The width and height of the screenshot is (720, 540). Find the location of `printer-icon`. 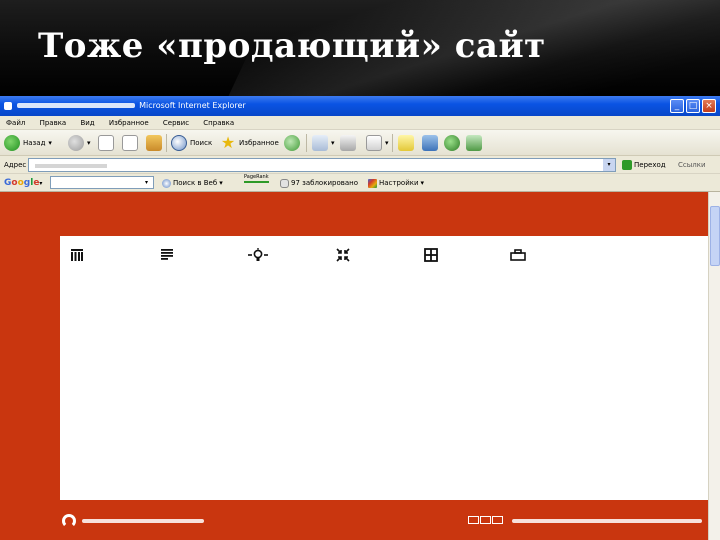

printer-icon is located at coordinates (348, 143).